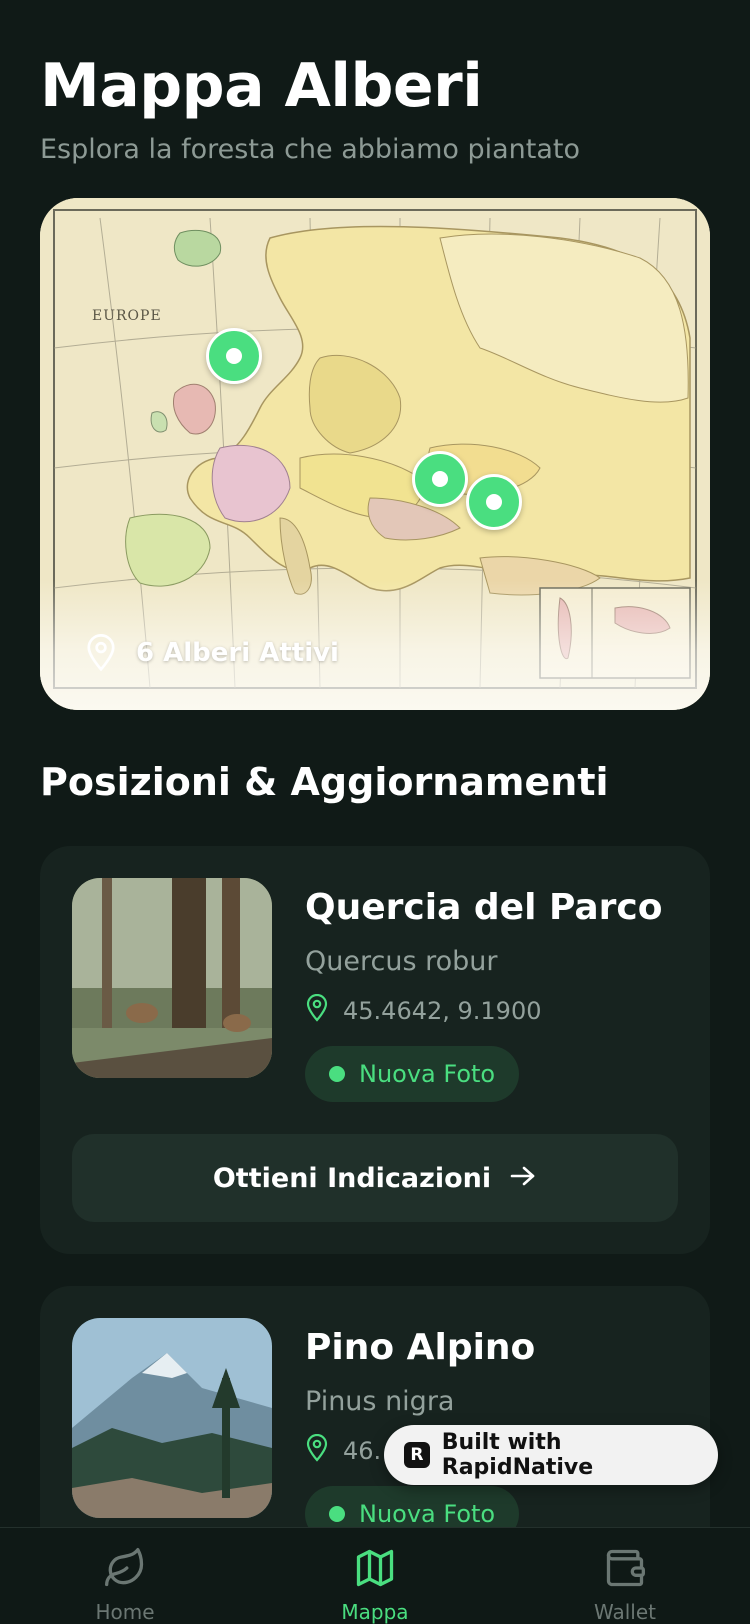 This screenshot has height=1624, width=750. I want to click on built-with-rapidnative-badge: R Built with RapidNative, so click(551, 1455).